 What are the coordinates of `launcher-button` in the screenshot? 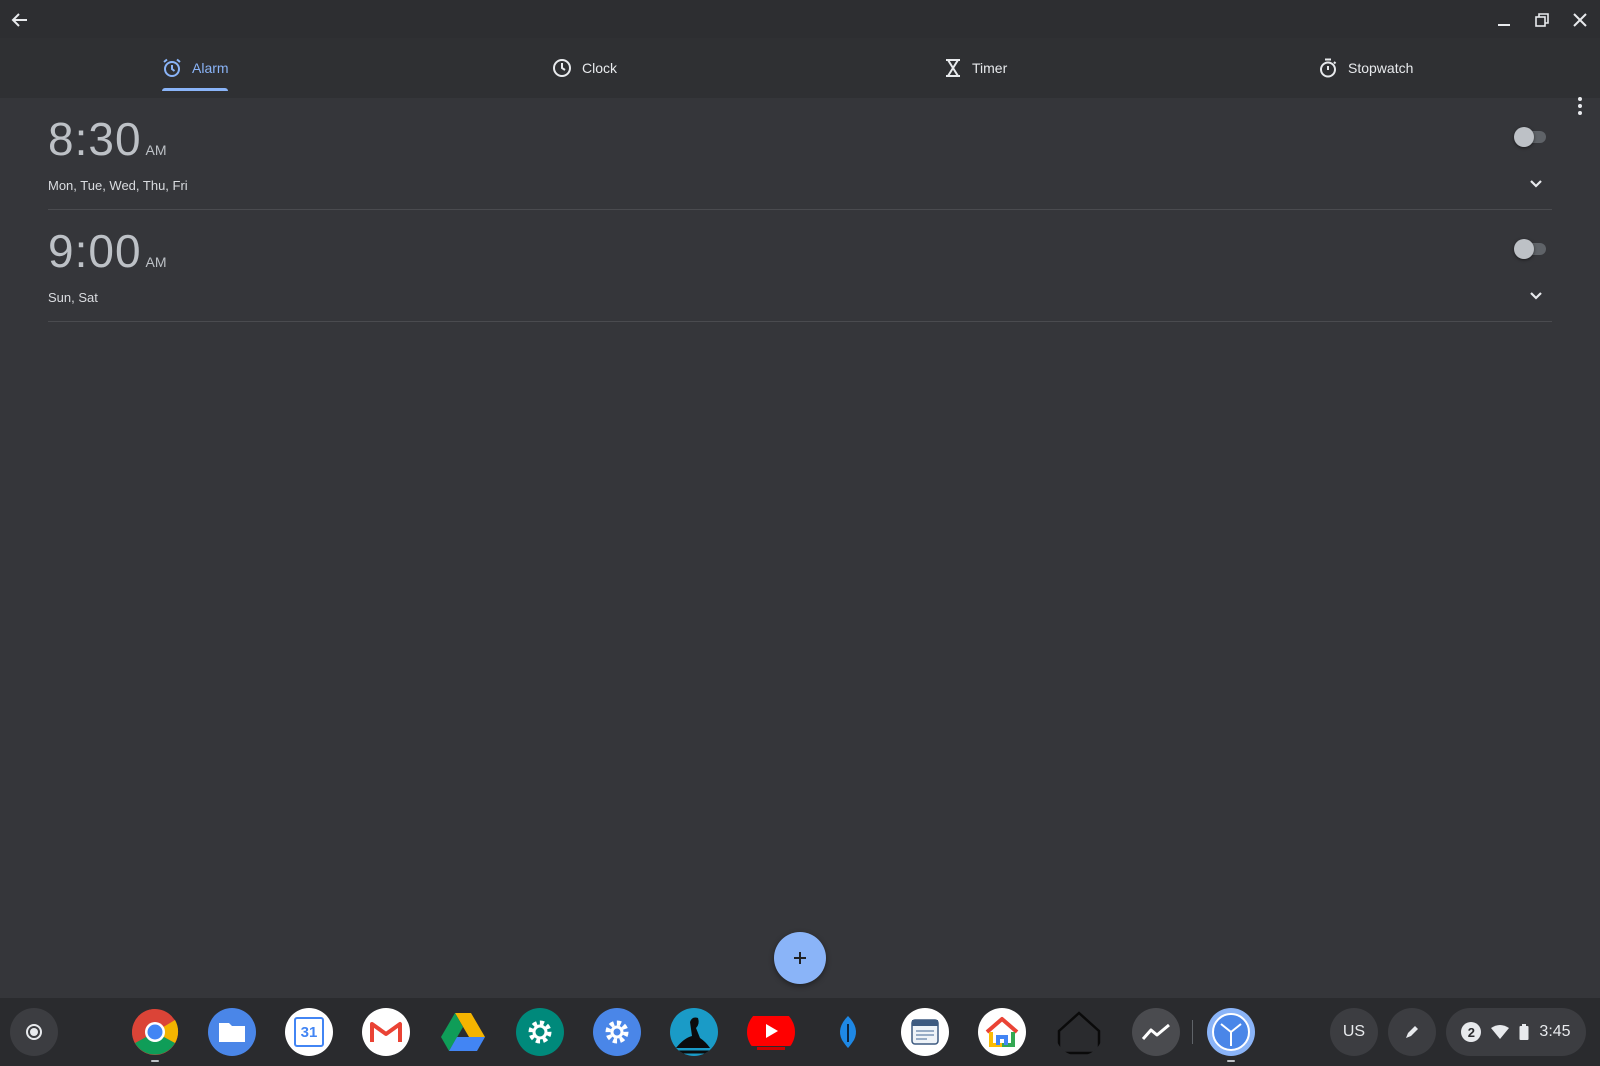 It's located at (34, 1032).